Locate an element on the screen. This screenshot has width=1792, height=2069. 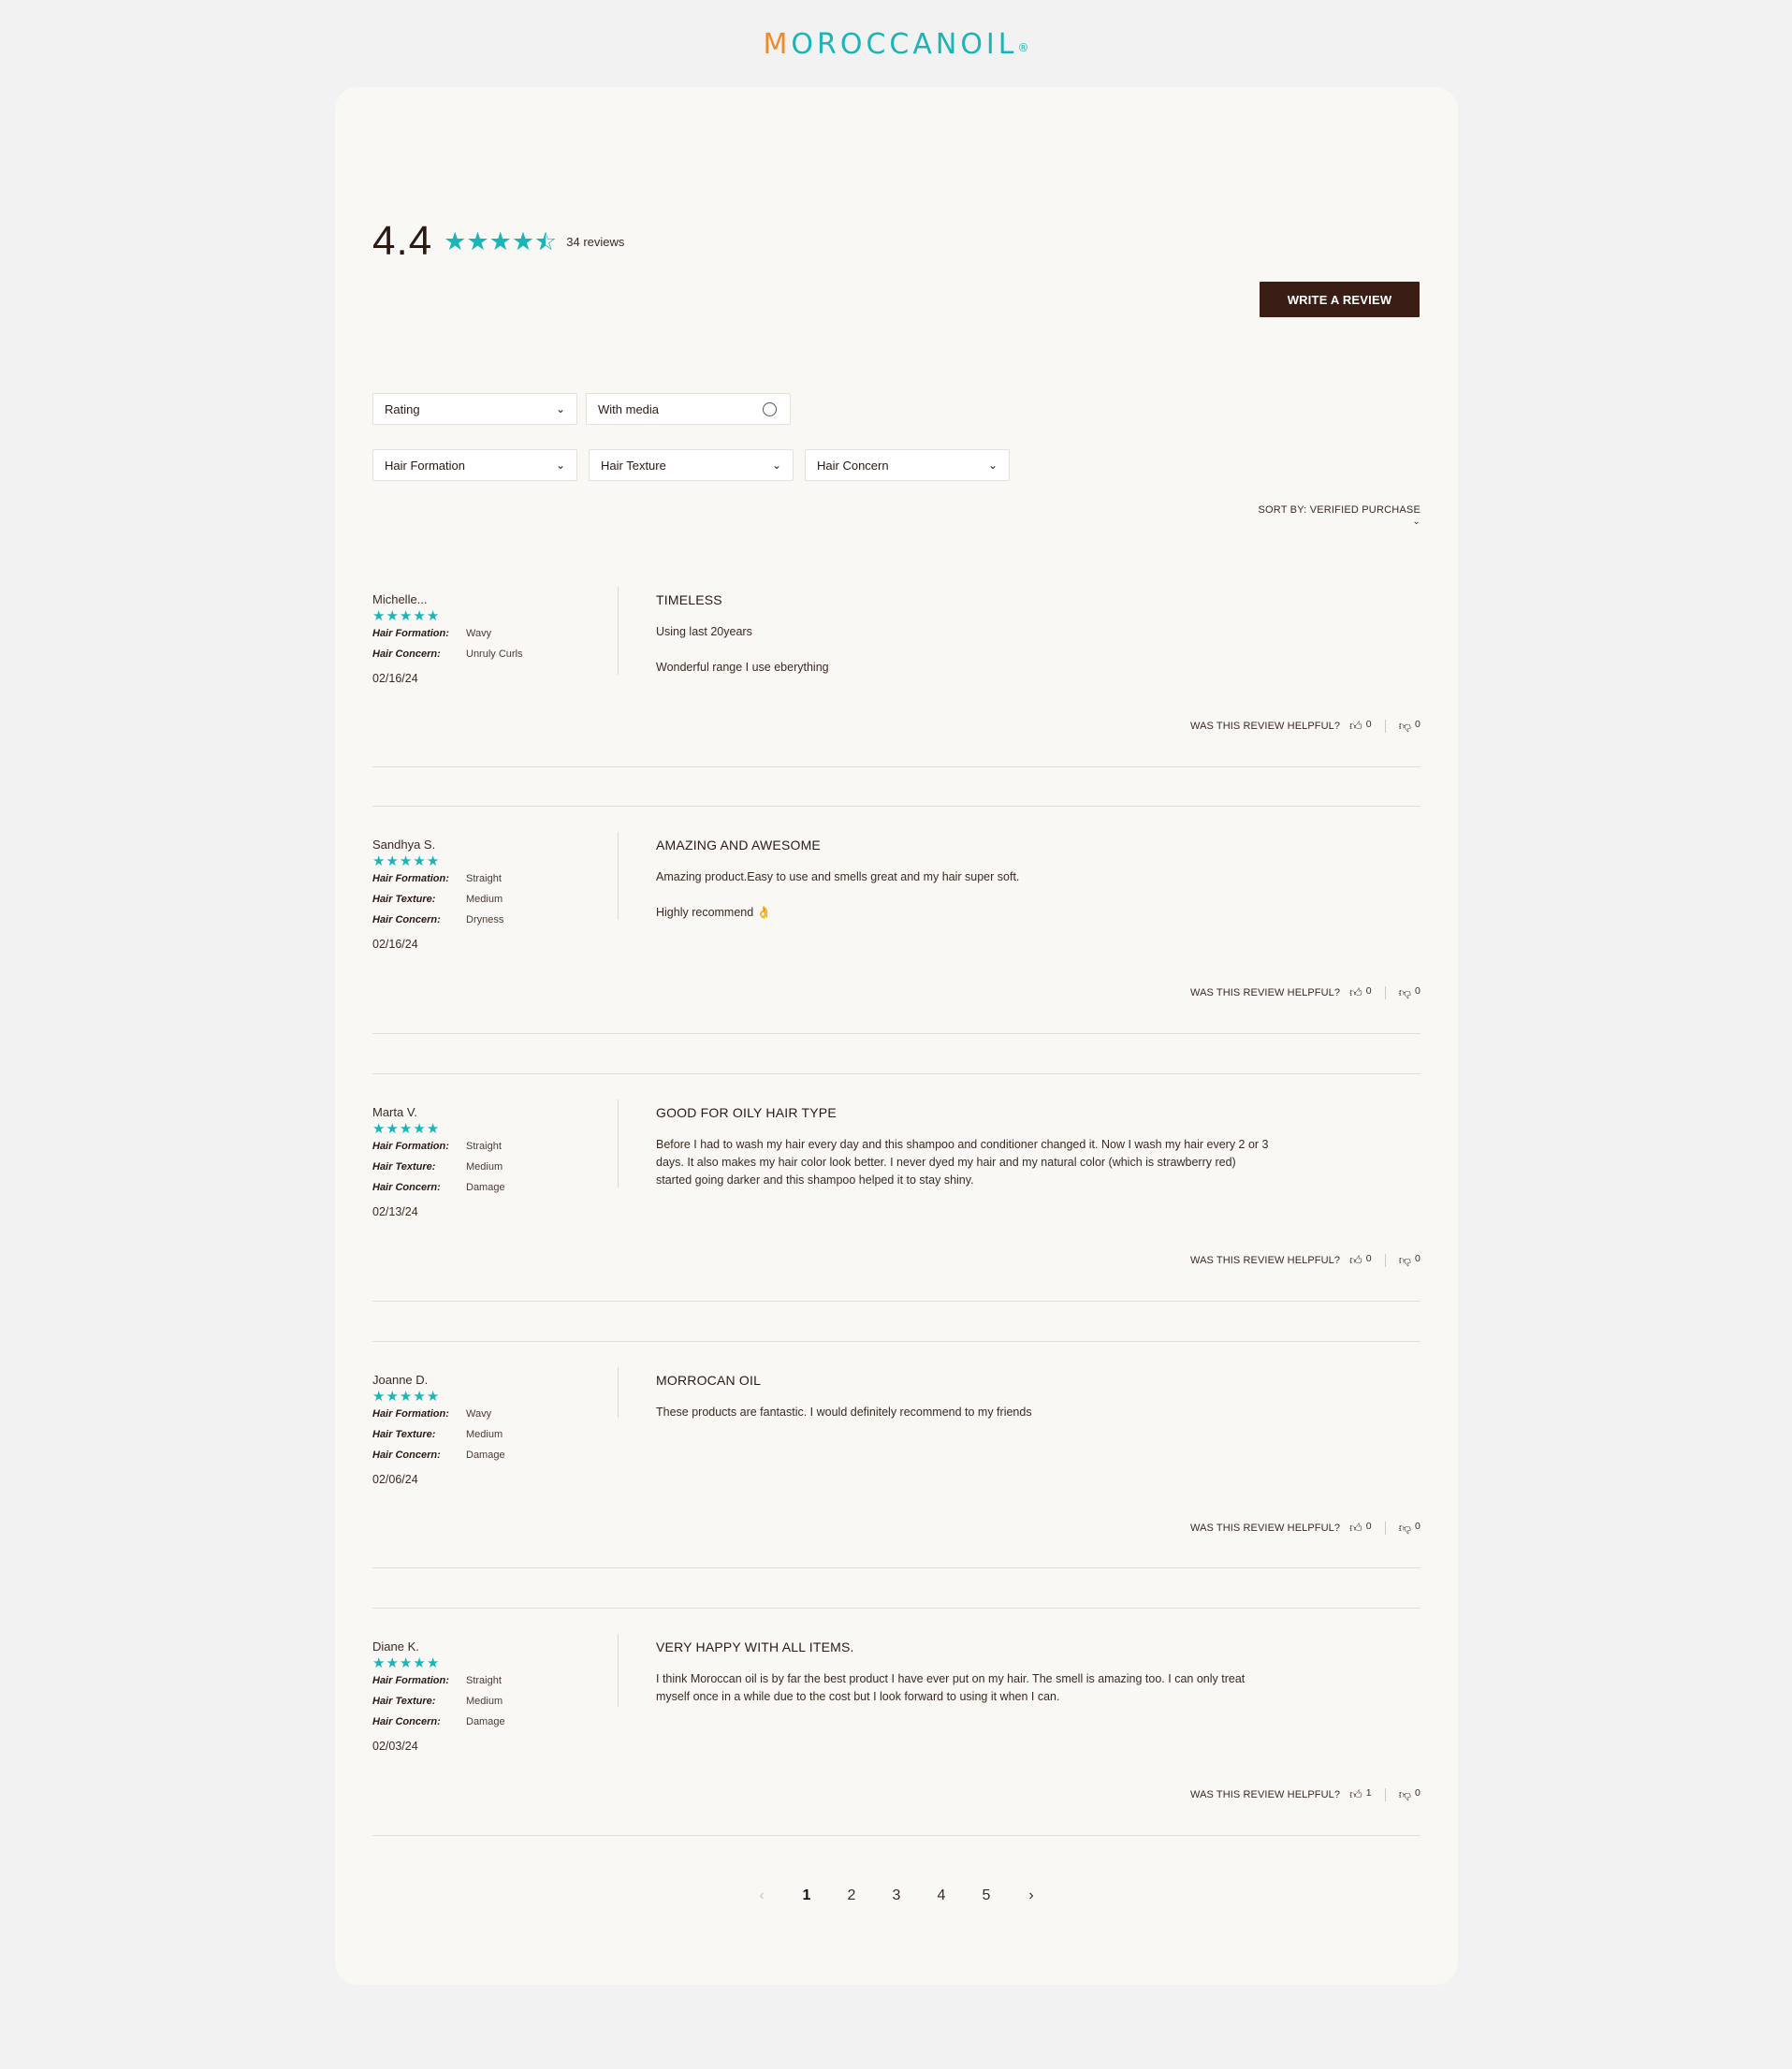
rating-filter-label: Rating is located at coordinates (402, 408).